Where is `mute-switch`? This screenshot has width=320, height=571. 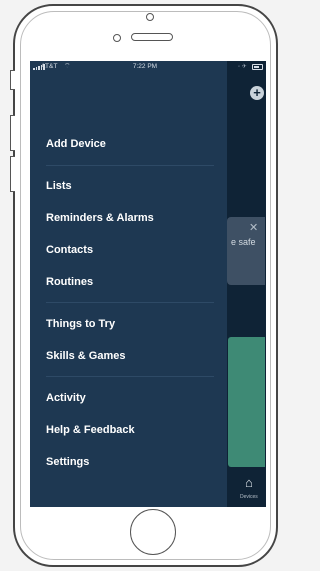
mute-switch is located at coordinates (12, 80).